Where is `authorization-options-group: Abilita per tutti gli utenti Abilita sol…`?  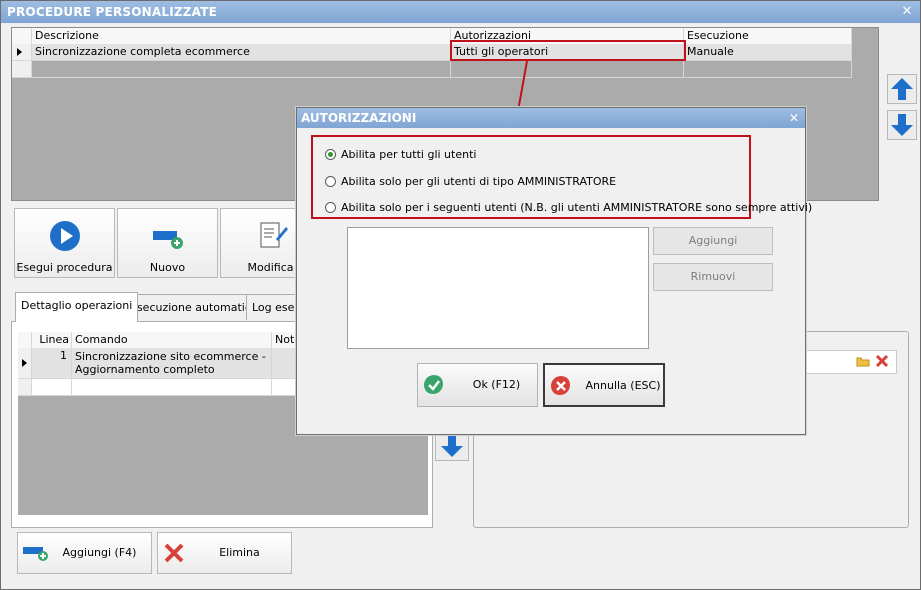 authorization-options-group: Abilita per tutti gli utenti Abilita sol… is located at coordinates (561, 177).